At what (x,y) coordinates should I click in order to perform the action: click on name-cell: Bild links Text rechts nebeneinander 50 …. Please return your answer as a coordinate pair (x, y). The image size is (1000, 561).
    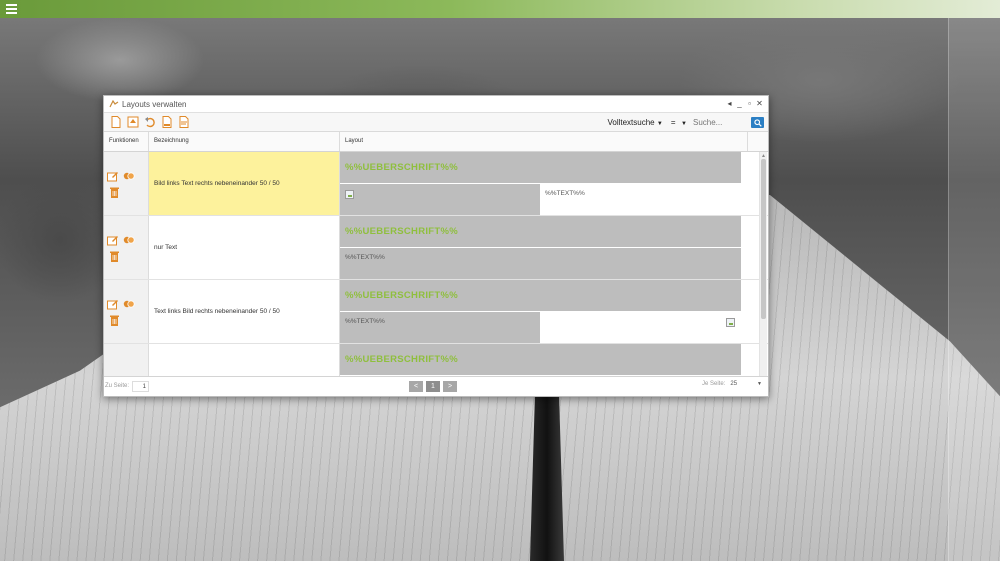
    Looking at the image, I should click on (244, 183).